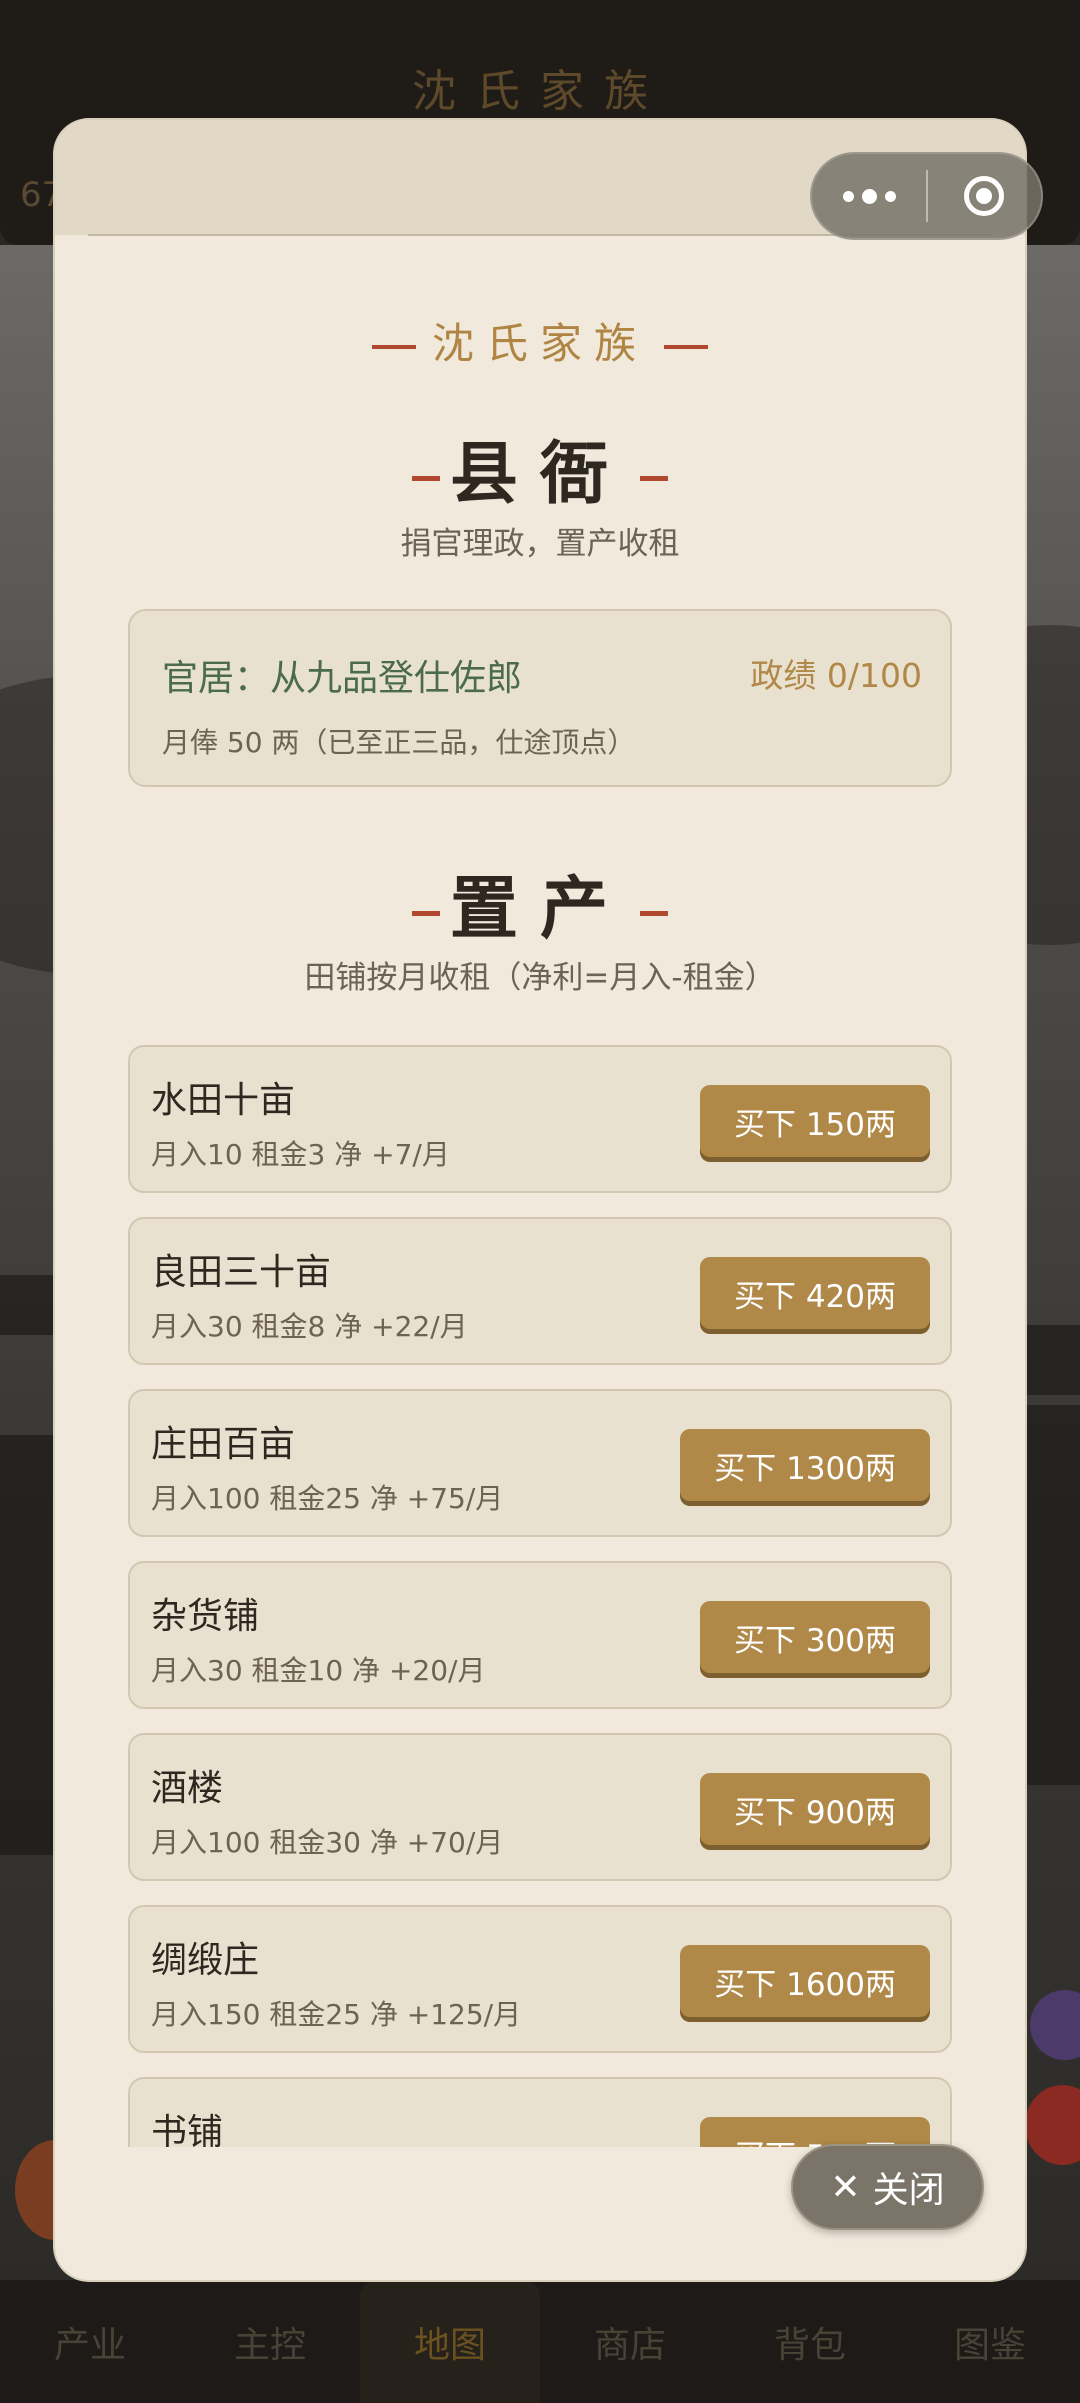 This screenshot has height=2403, width=1080. Describe the element at coordinates (869, 196) in the screenshot. I see `more-dots-icon` at that location.